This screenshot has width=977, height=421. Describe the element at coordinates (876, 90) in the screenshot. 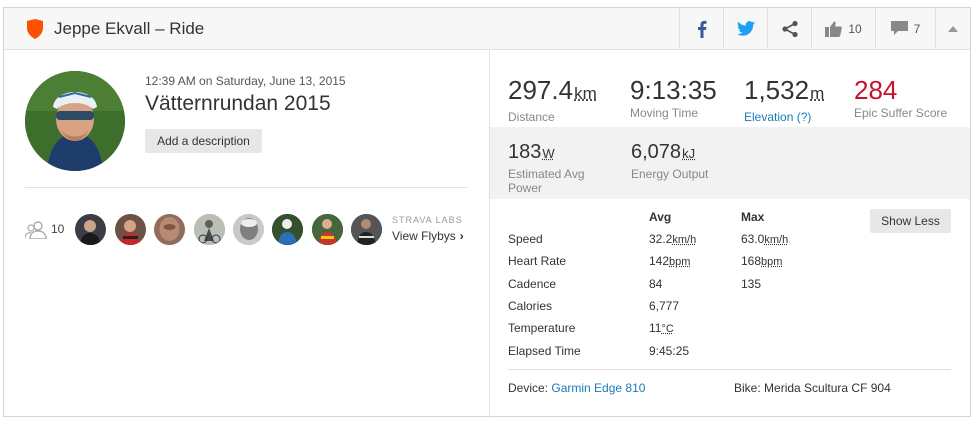

I see `suffer-score-value: 284` at that location.